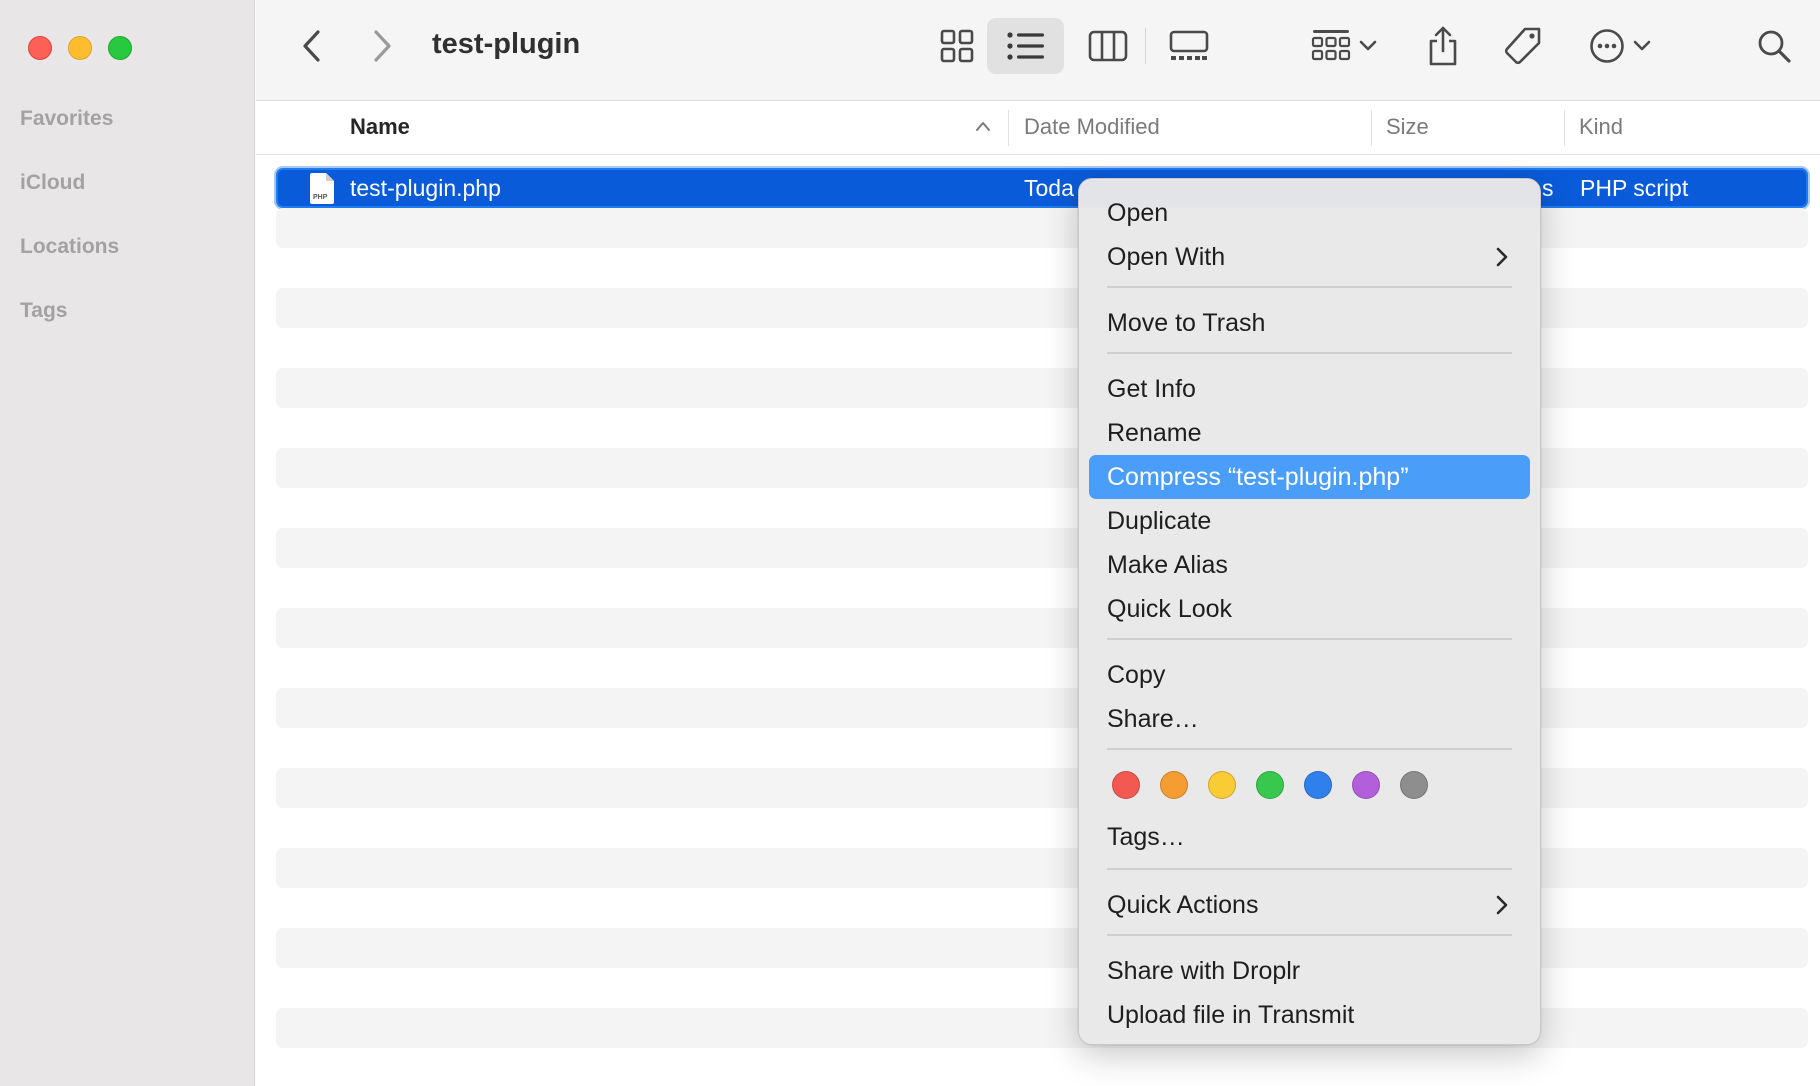  What do you see at coordinates (1309, 565) in the screenshot?
I see `menu-item-make-alias: Make Alias` at bounding box center [1309, 565].